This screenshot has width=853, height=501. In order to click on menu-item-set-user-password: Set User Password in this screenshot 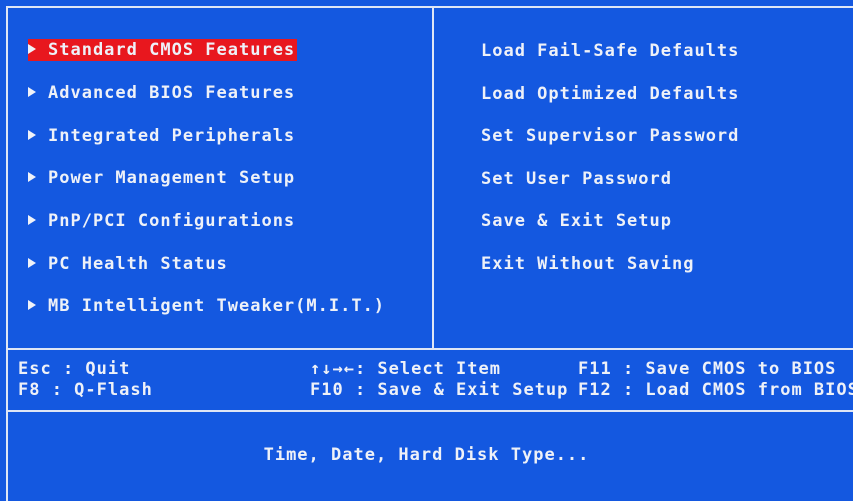, I will do `click(576, 179)`.